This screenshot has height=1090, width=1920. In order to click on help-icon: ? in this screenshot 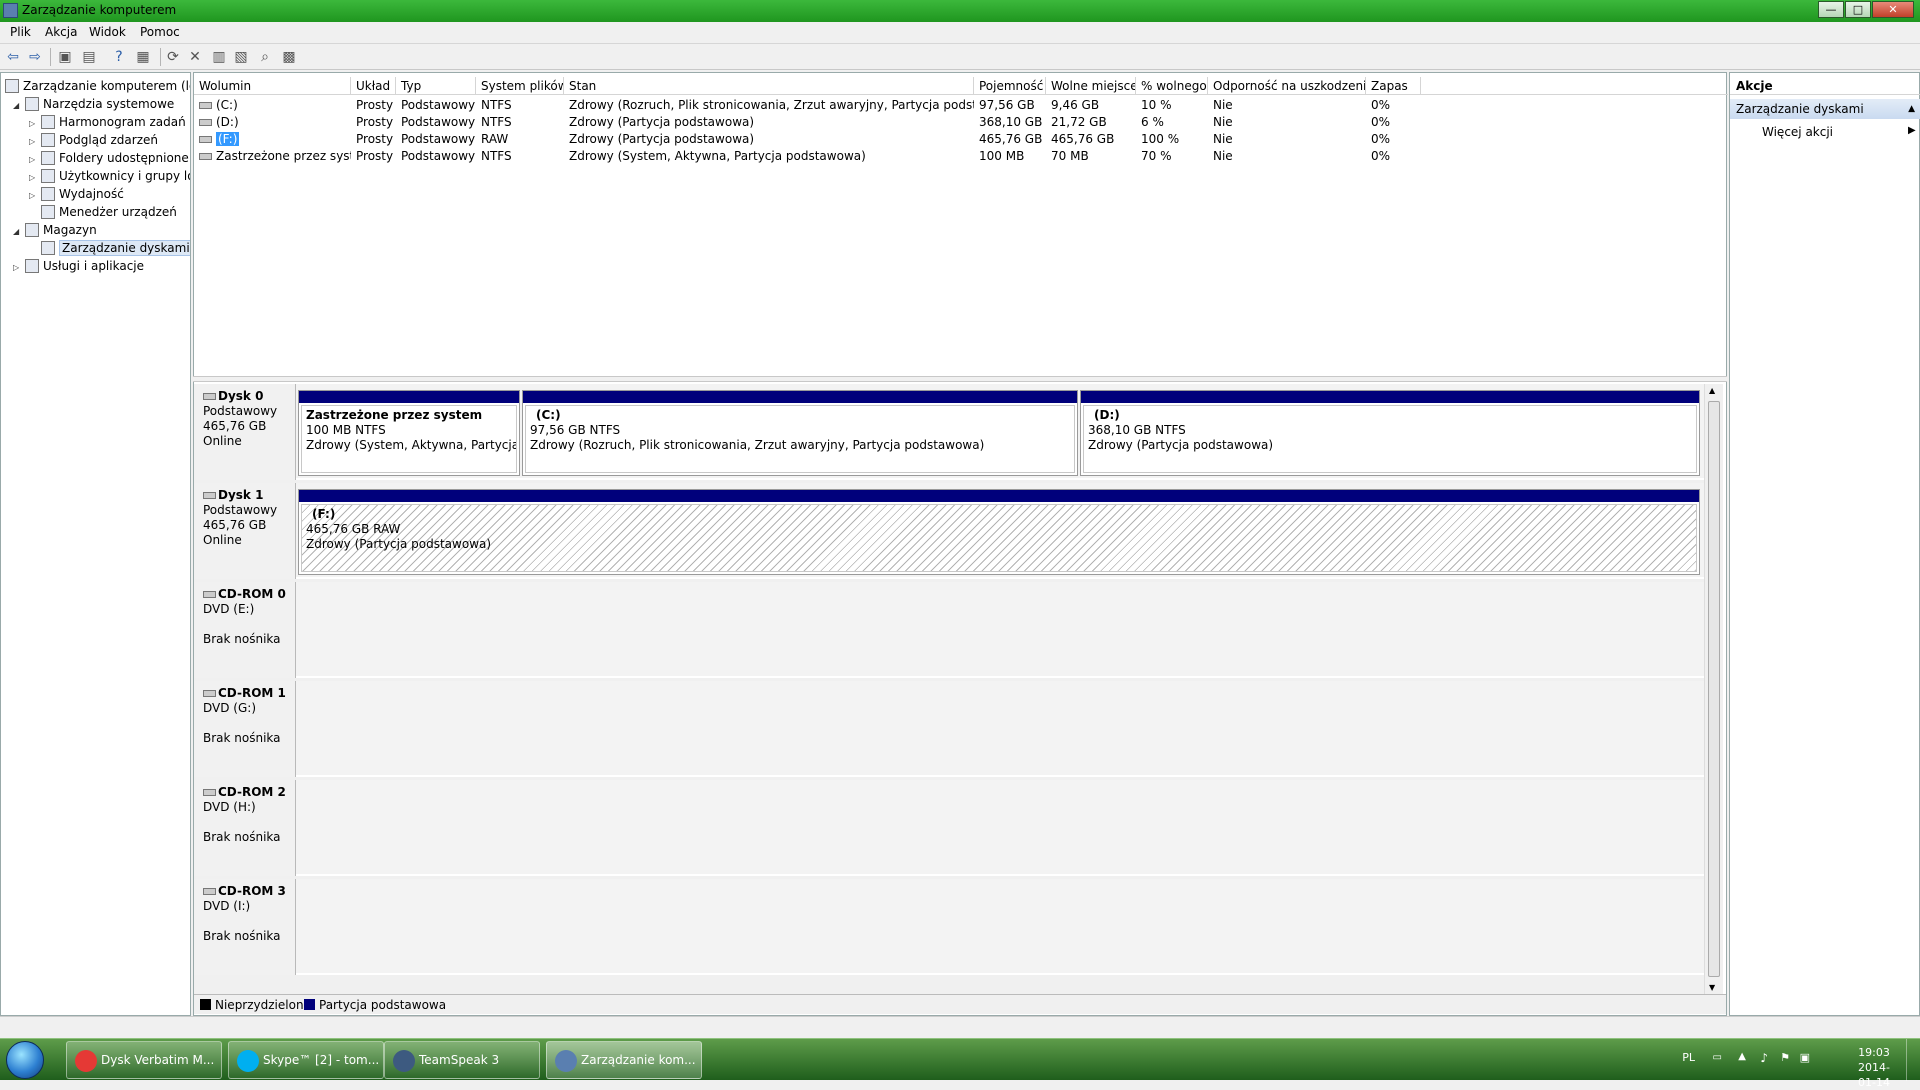, I will do `click(119, 57)`.